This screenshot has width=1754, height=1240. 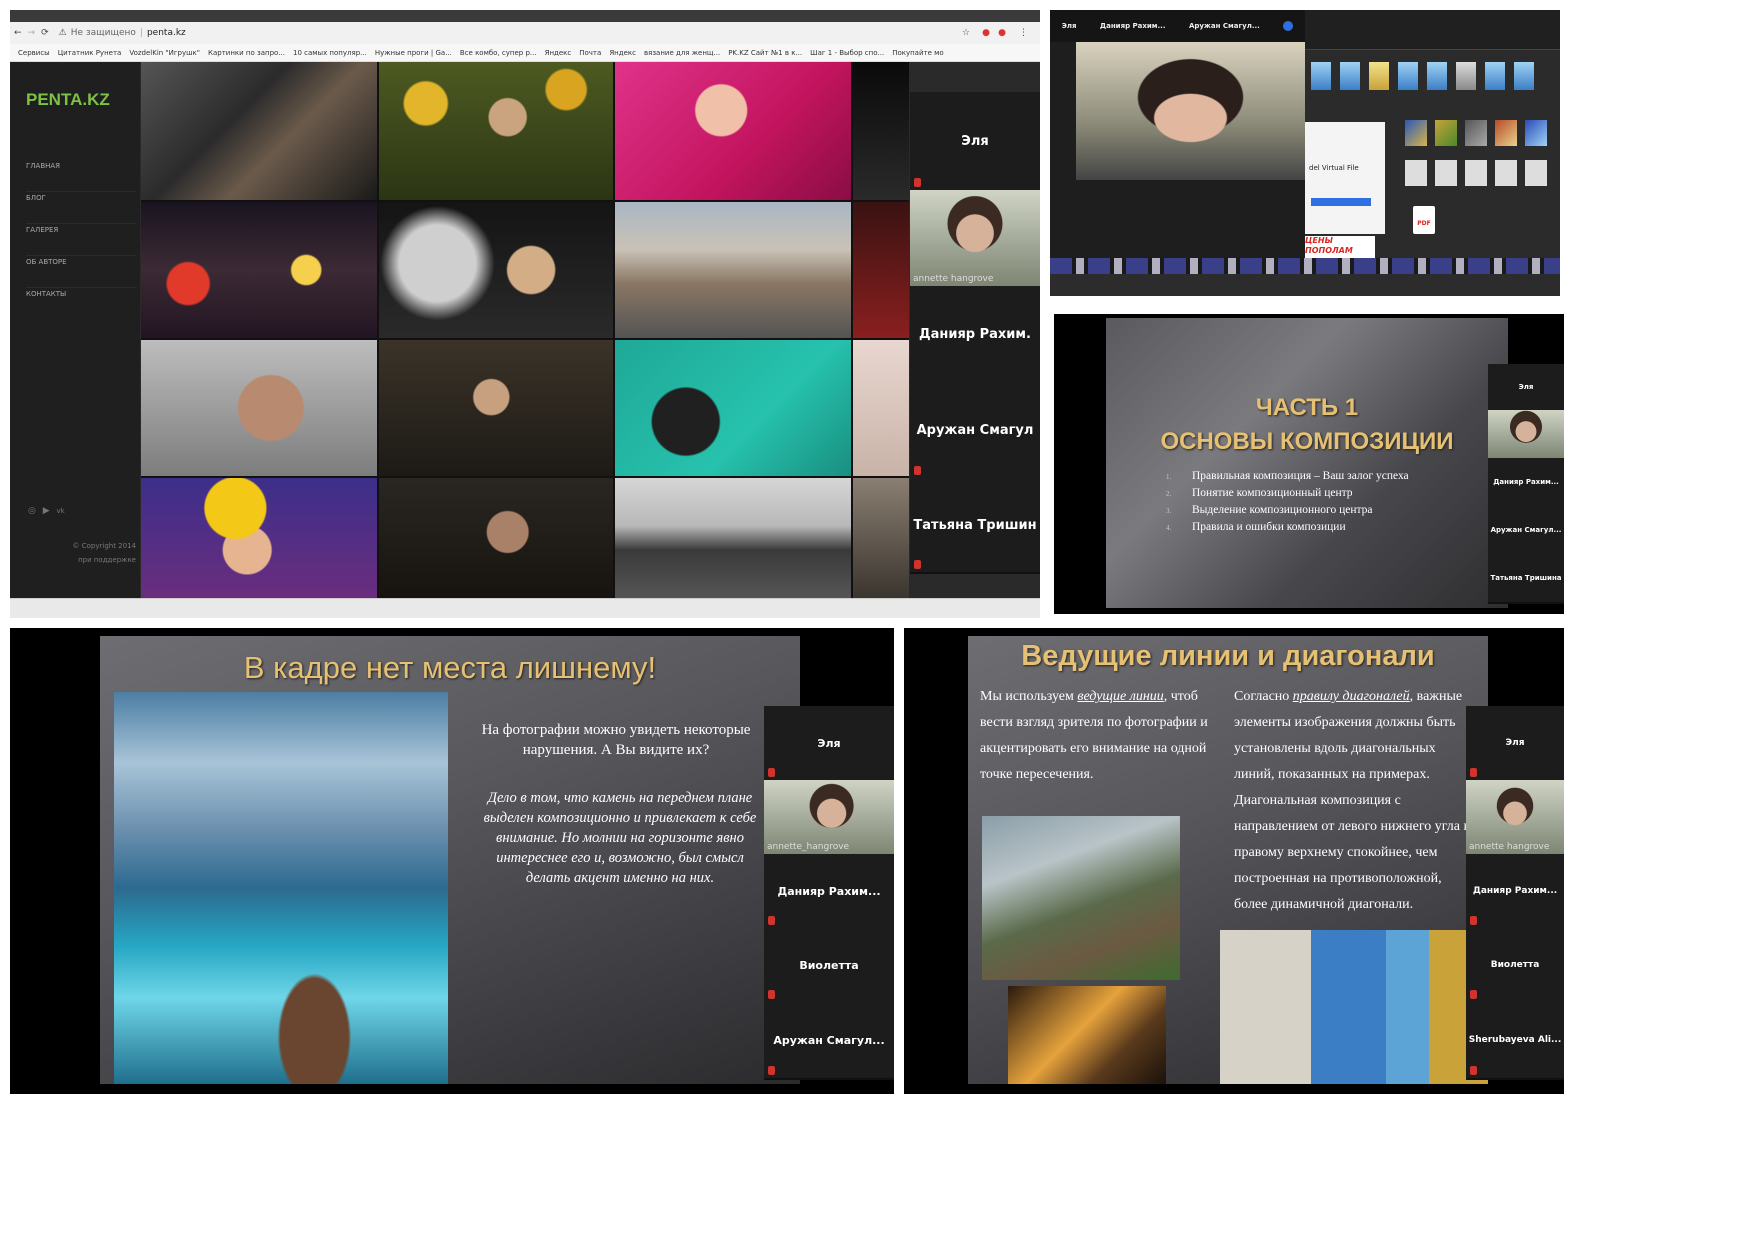 What do you see at coordinates (975, 431) in the screenshot?
I see `participant-tile: Аружан Смагул` at bounding box center [975, 431].